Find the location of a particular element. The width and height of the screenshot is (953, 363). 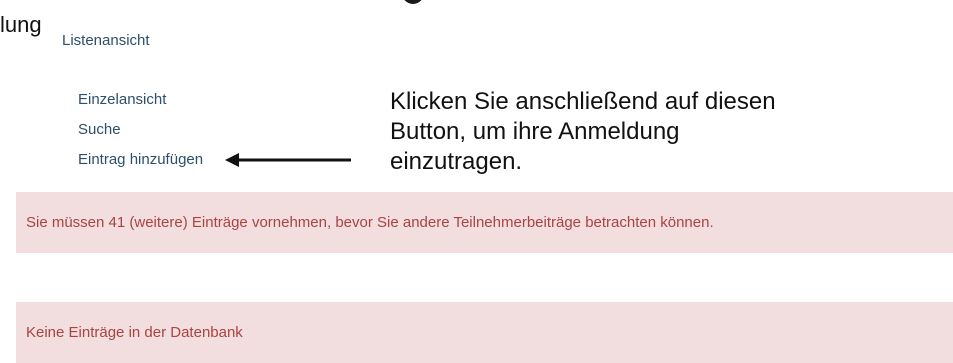

add-entry-button: Eintrag hinzufügen is located at coordinates (140, 159).